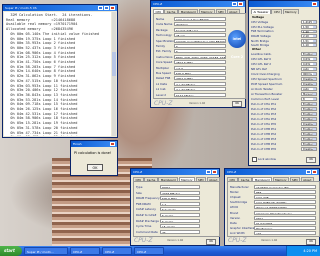 The image size is (320, 256). I want to click on field-value: ASUSTeK Computer INC., so click(285, 187).